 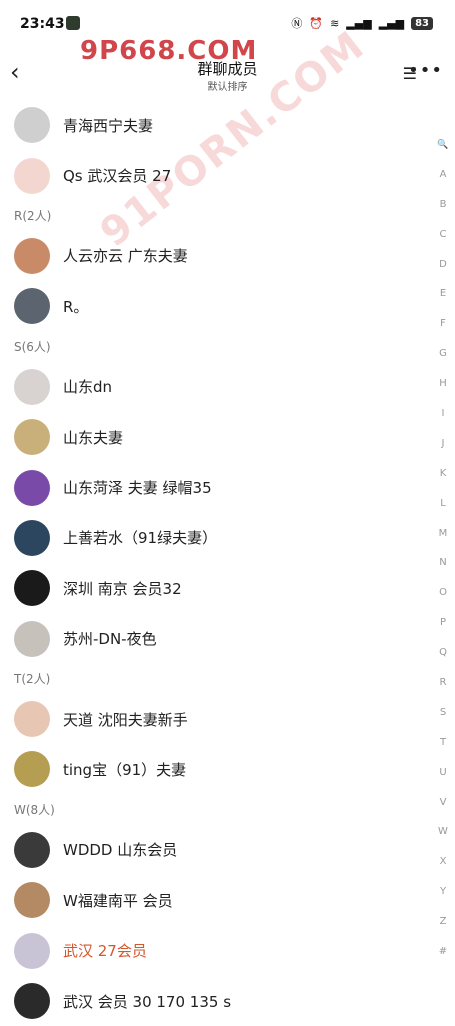 I want to click on member-row: W福建南平 会员, so click(x=210, y=900).